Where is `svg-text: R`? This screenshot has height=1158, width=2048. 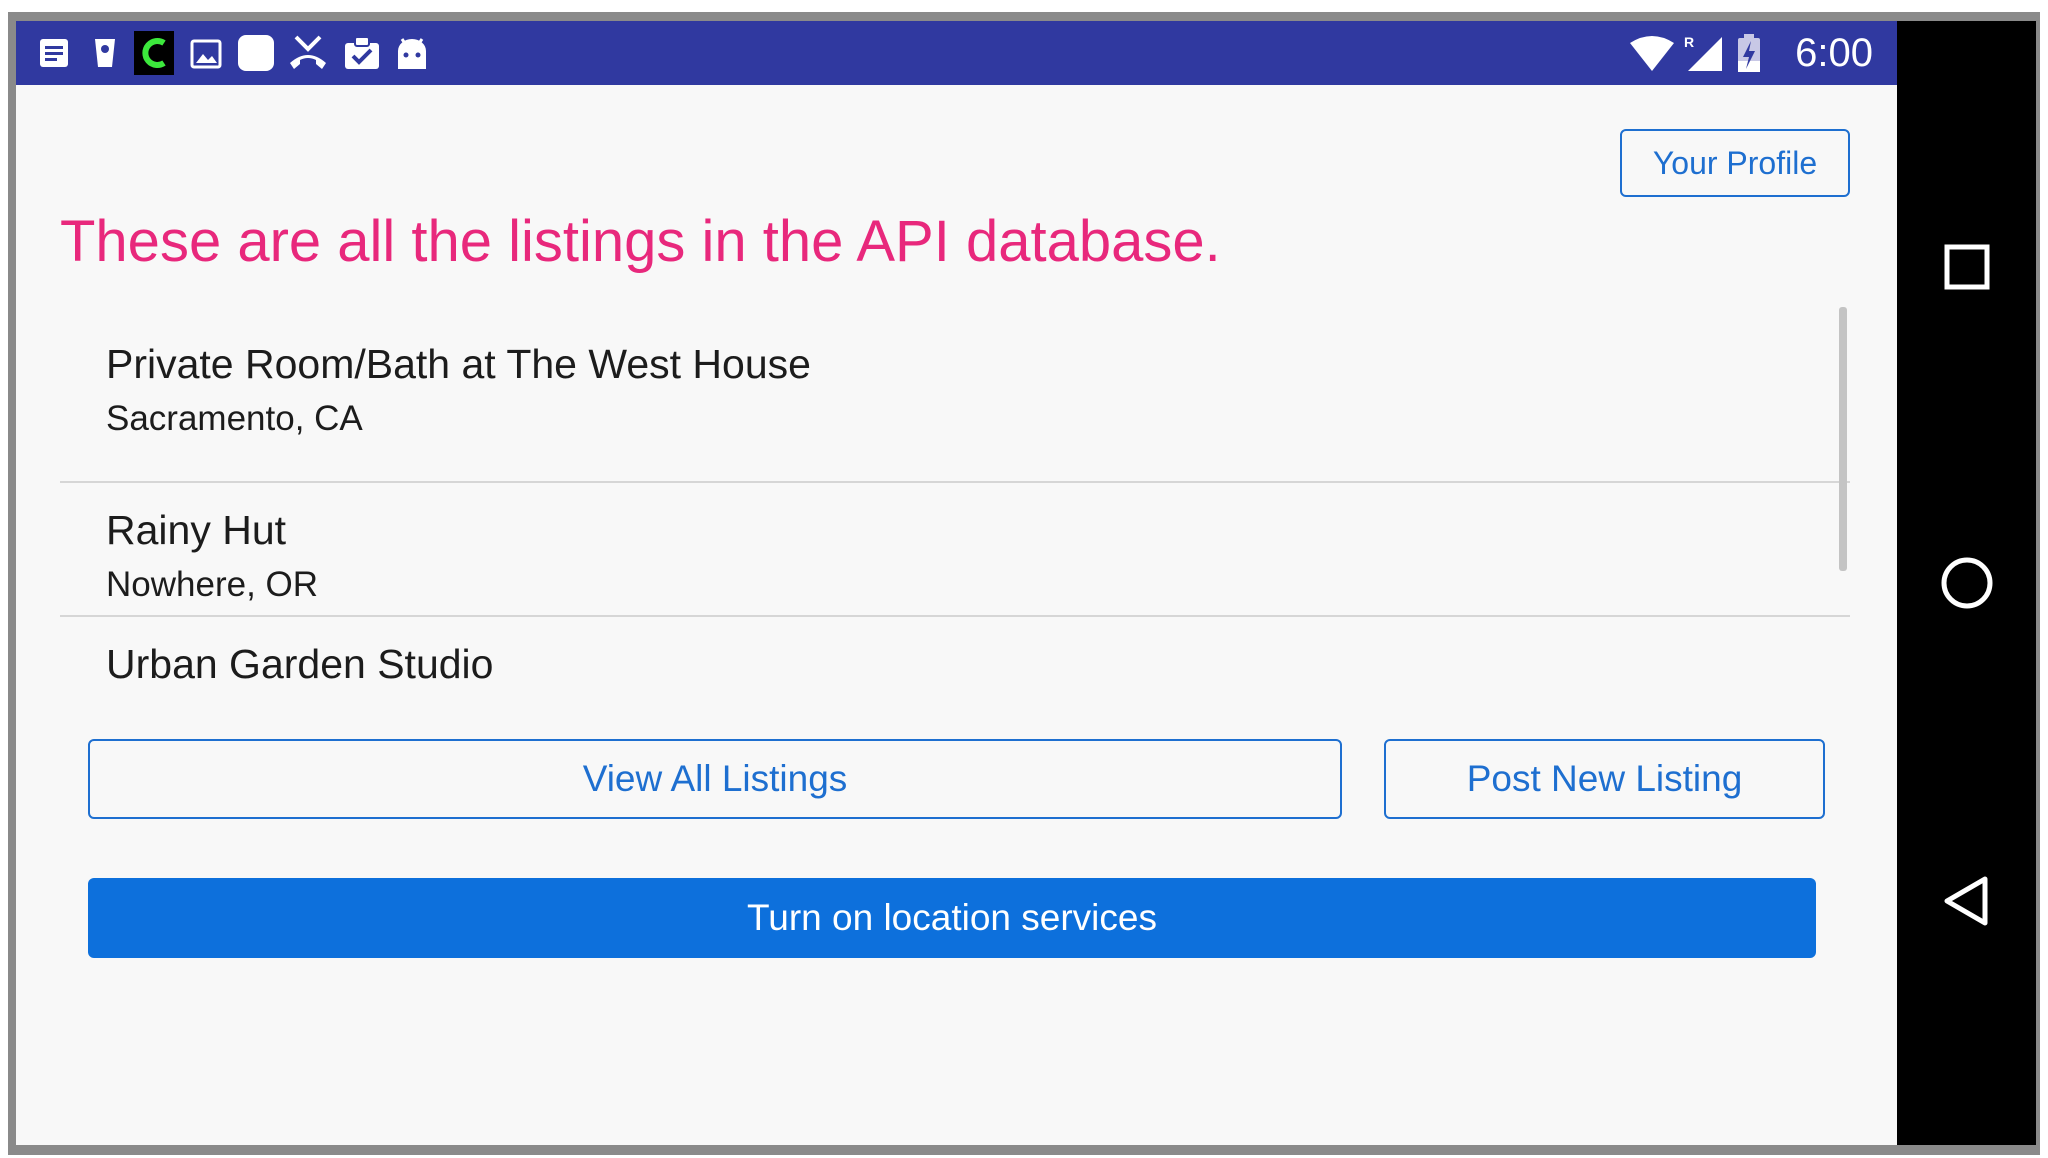
svg-text: R is located at coordinates (1689, 42).